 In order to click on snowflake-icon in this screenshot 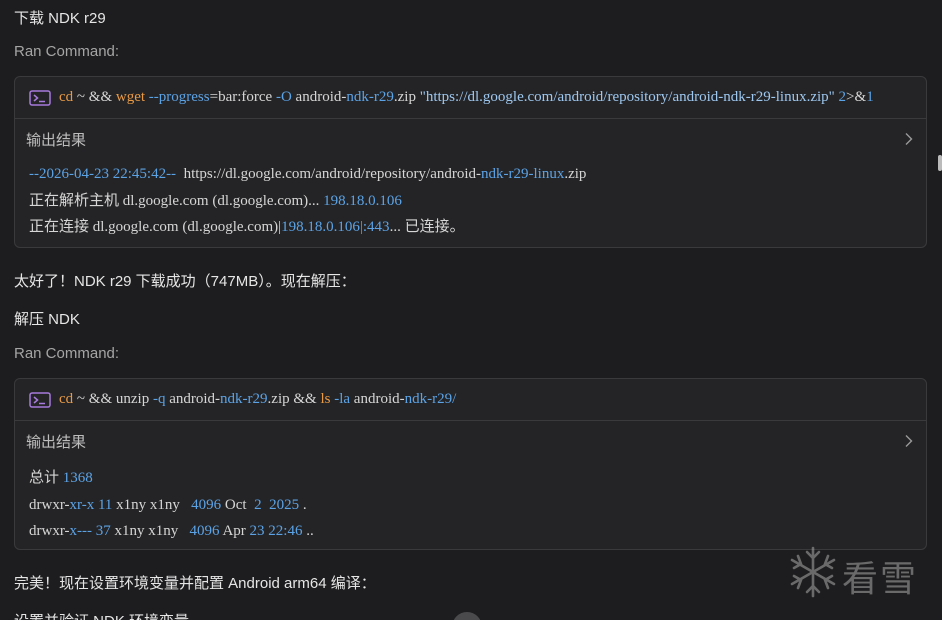, I will do `click(813, 572)`.